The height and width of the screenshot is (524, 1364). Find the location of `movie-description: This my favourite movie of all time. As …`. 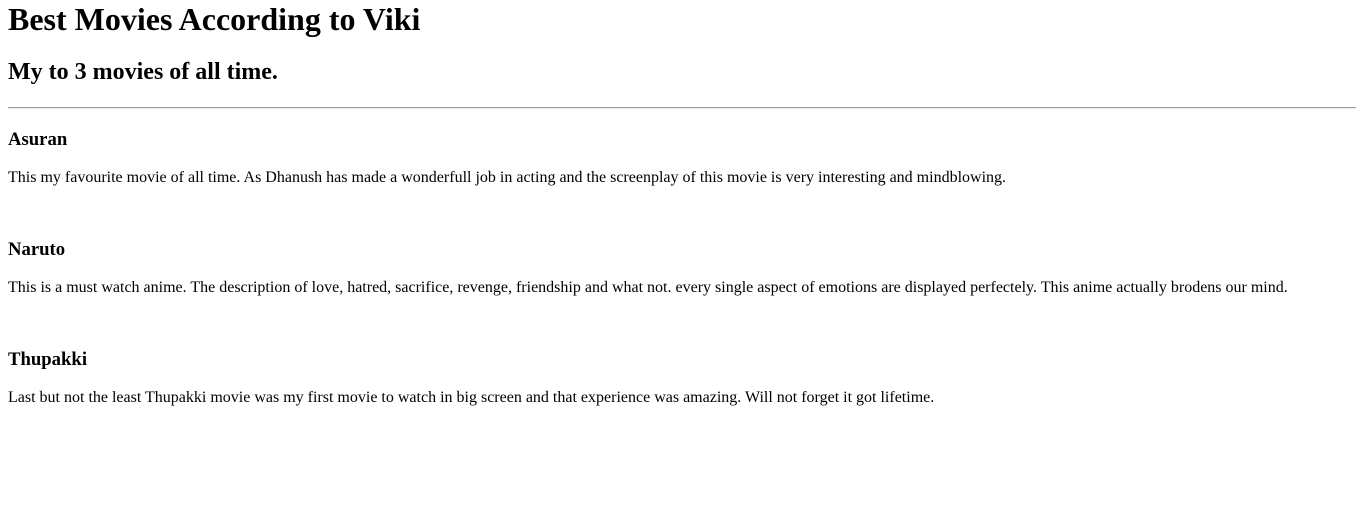

movie-description: This my favourite movie of all time. As … is located at coordinates (507, 177).